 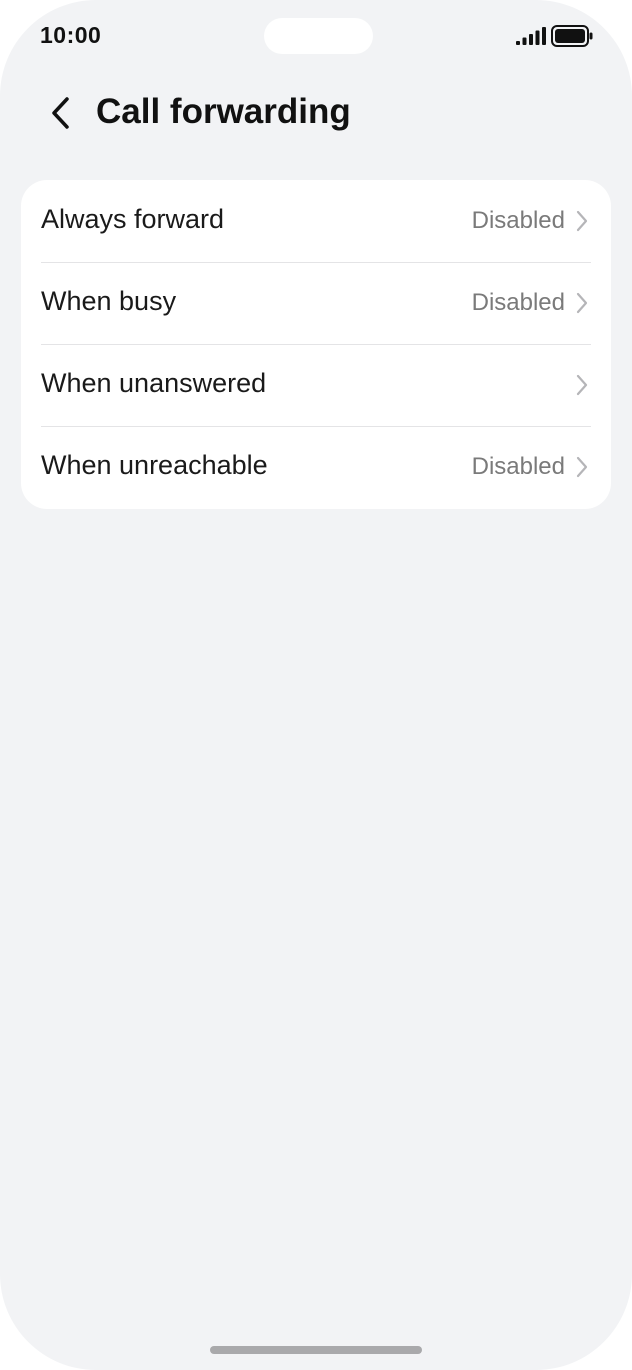 I want to click on chevron-left-icon, so click(x=60, y=113).